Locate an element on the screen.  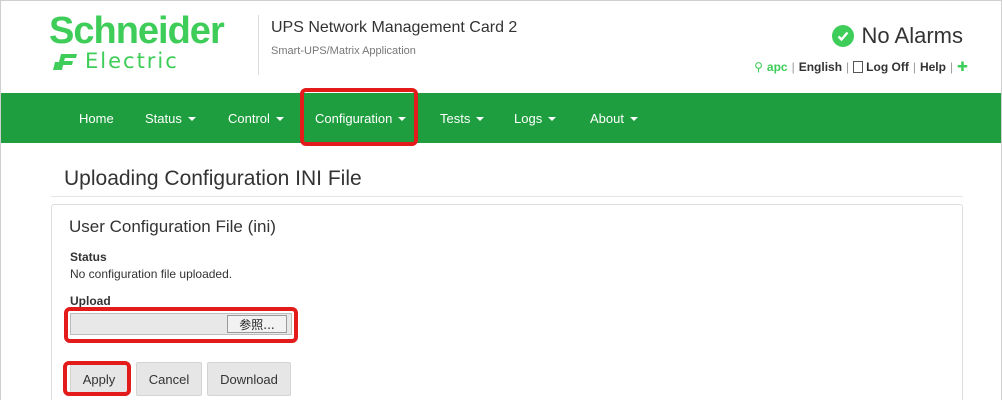
panel-title: User Configuration File (ini) is located at coordinates (172, 226).